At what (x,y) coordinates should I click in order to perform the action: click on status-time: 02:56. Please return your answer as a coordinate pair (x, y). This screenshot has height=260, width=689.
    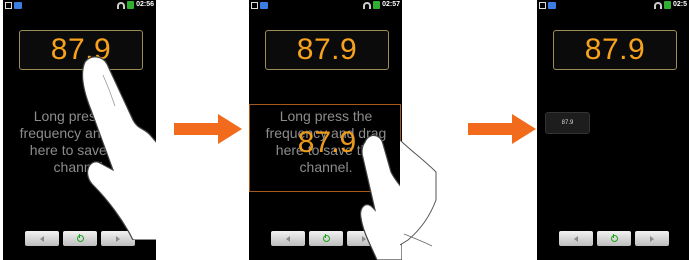
    Looking at the image, I should click on (145, 4).